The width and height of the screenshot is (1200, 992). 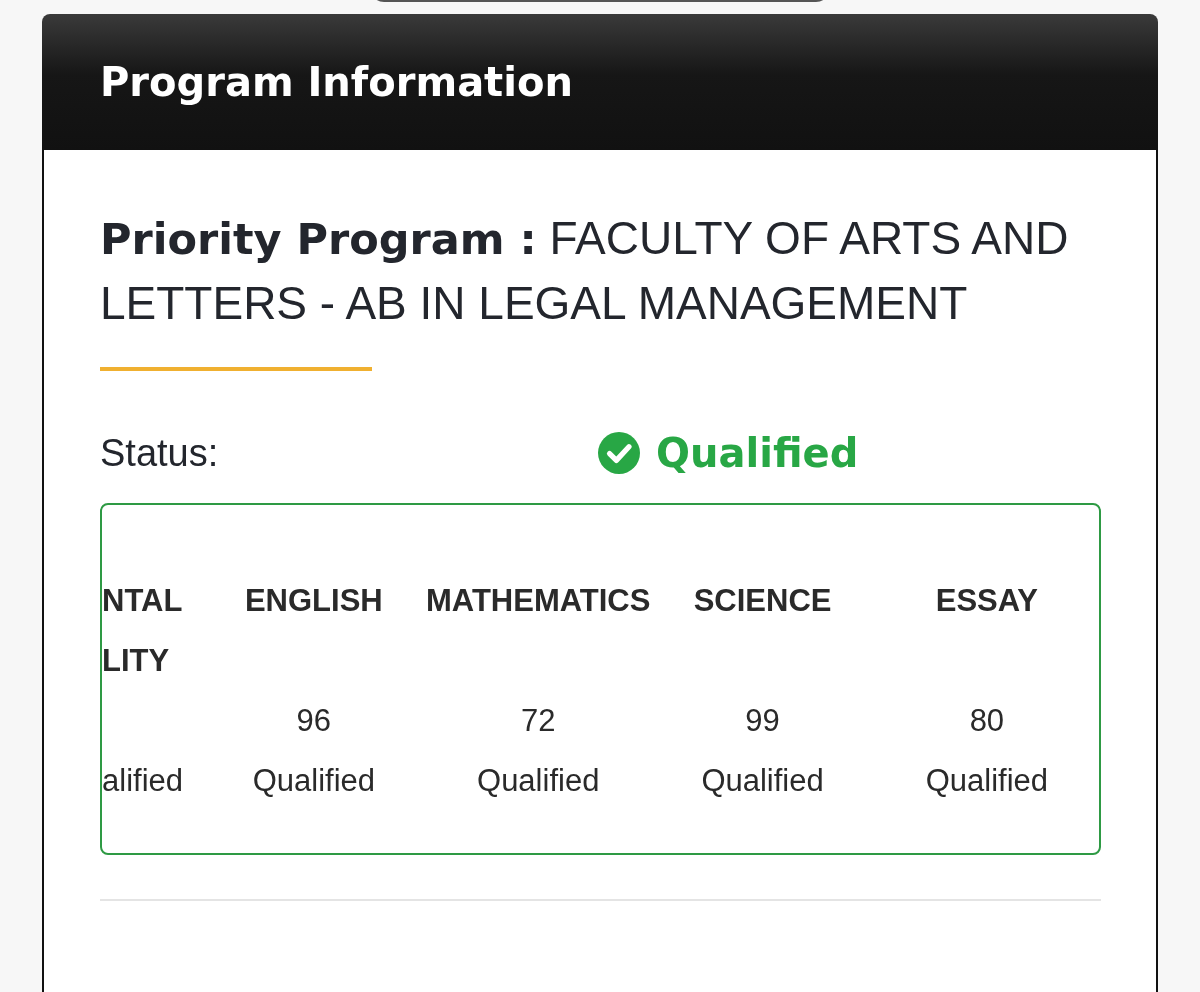 I want to click on score-cell-text: 80, so click(x=987, y=721).